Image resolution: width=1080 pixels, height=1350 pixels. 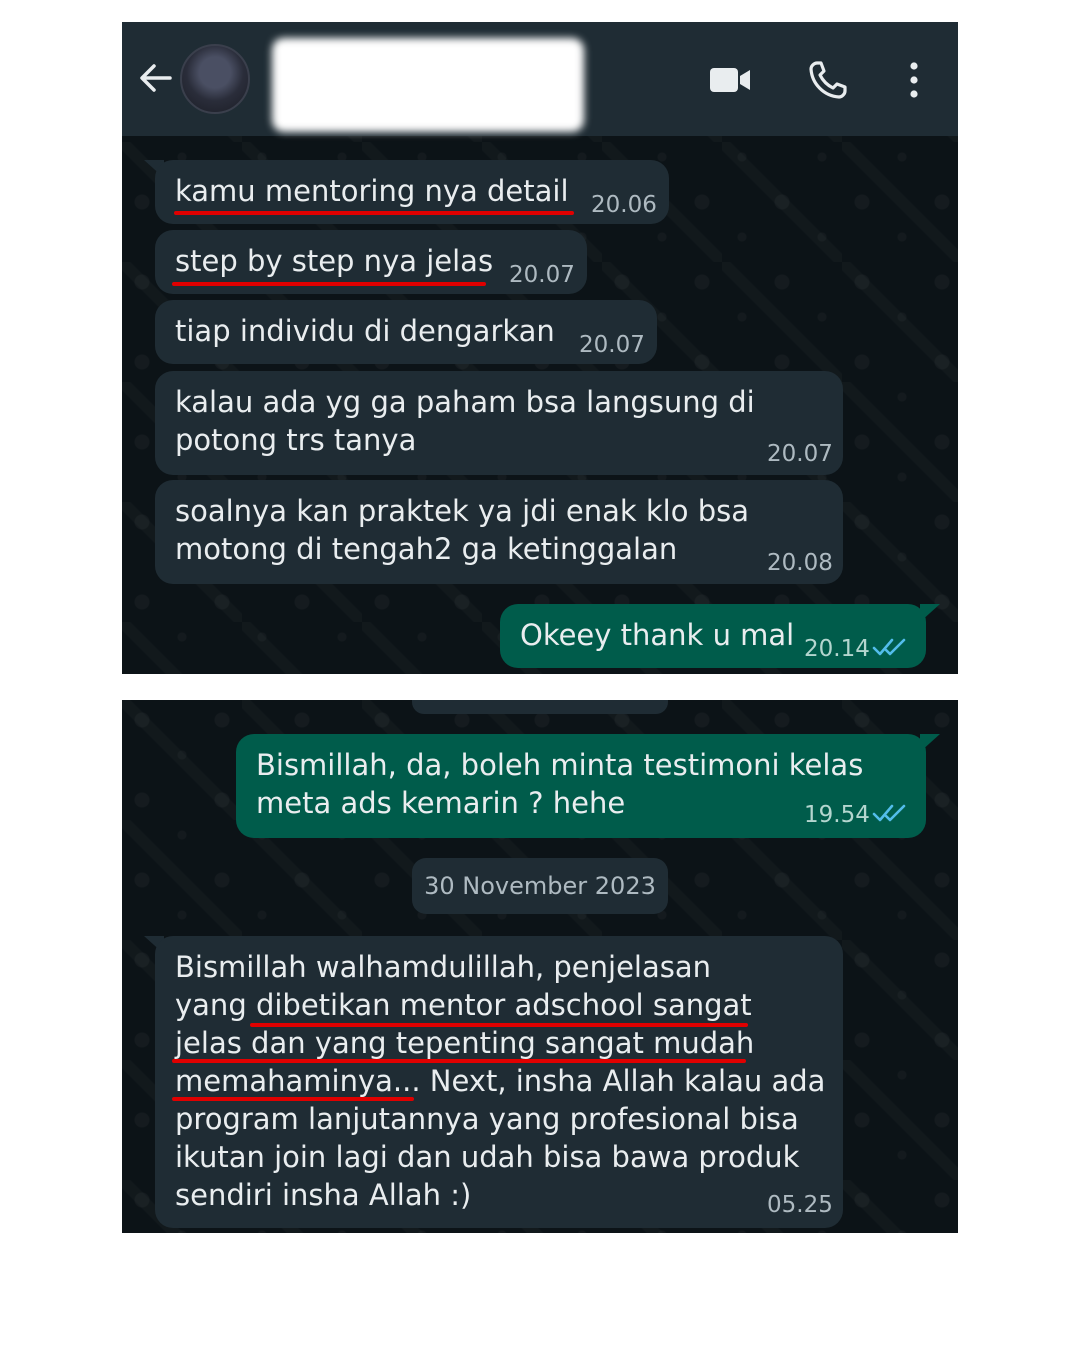 I want to click on message-text: Okeey thank u mal, so click(x=657, y=635).